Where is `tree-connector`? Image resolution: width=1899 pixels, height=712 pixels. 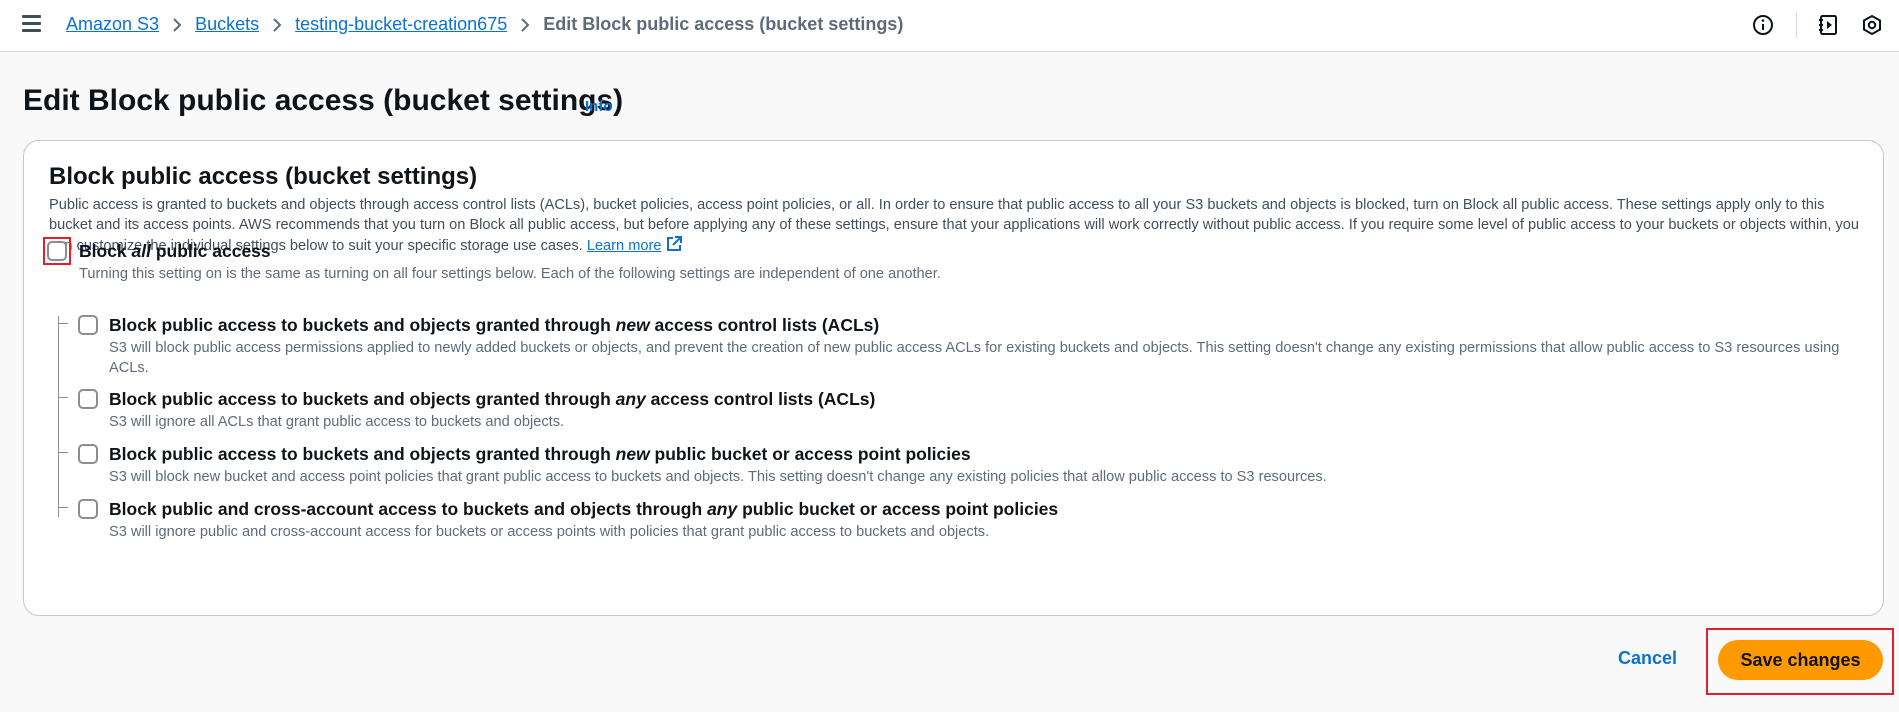
tree-connector is located at coordinates (58, 416).